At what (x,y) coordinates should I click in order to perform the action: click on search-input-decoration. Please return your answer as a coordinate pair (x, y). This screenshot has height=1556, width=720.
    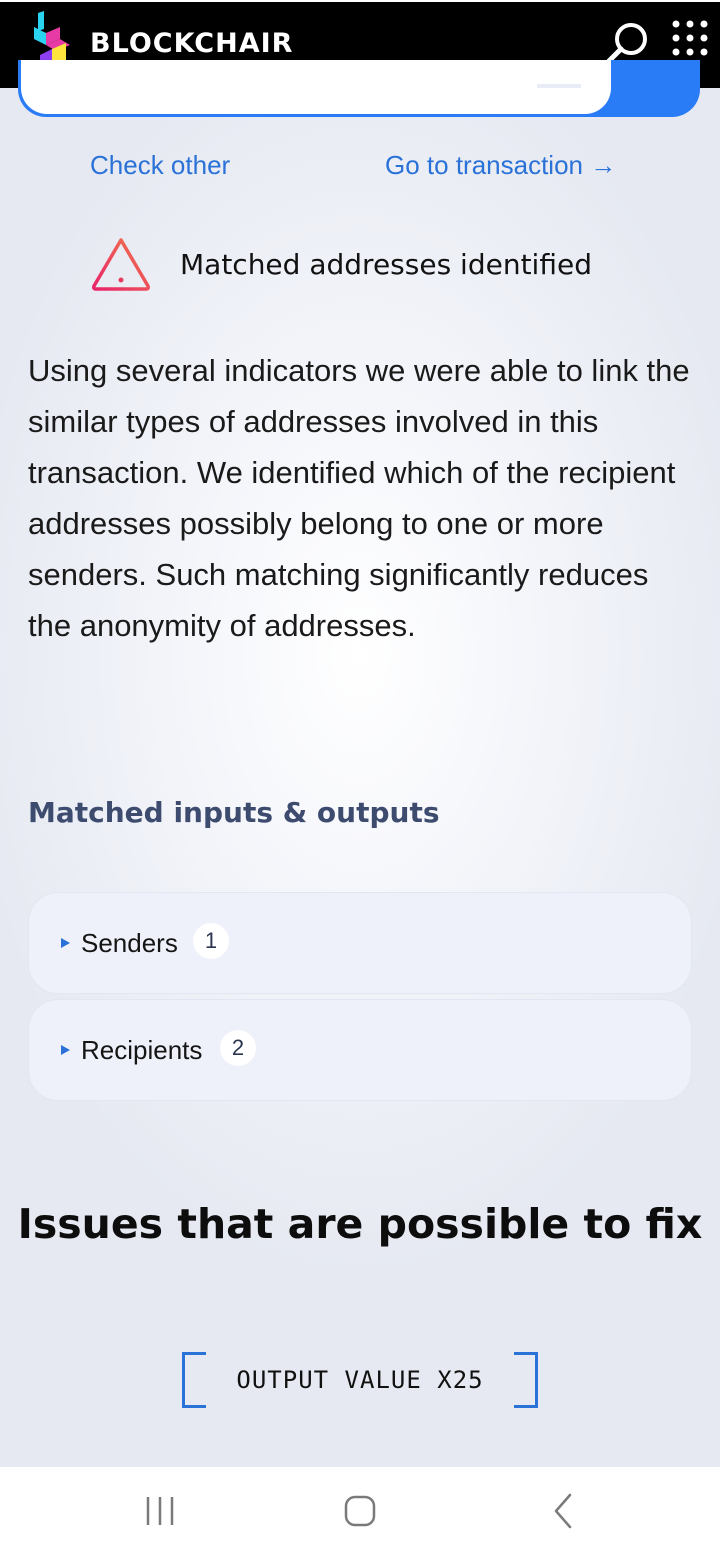
    Looking at the image, I should click on (559, 86).